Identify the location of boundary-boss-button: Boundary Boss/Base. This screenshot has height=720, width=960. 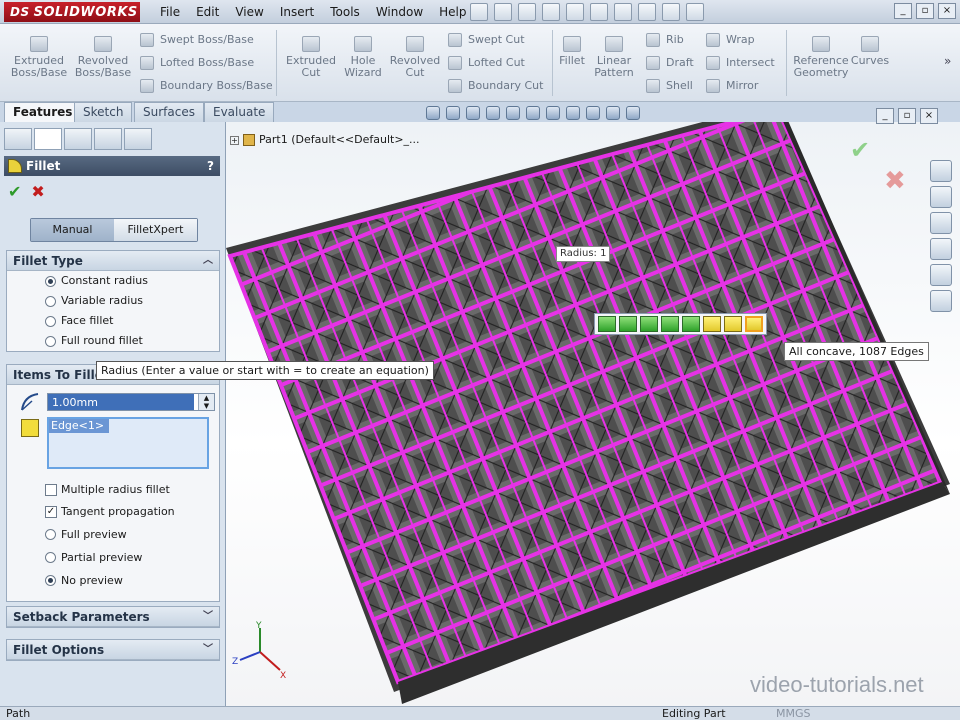
(205, 86).